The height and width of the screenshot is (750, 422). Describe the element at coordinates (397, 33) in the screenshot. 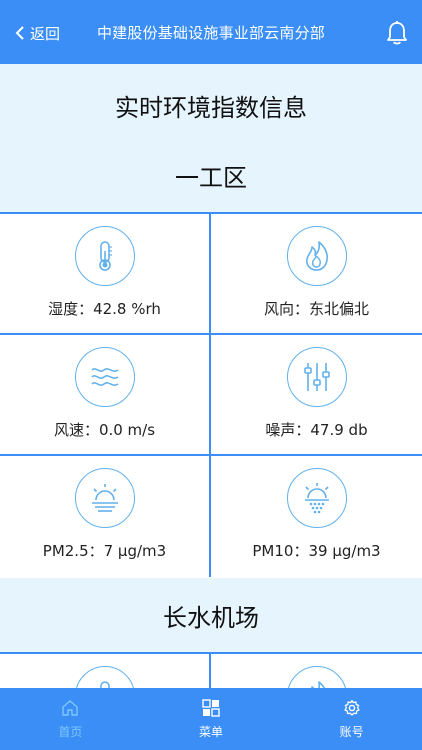

I see `bell-icon` at that location.